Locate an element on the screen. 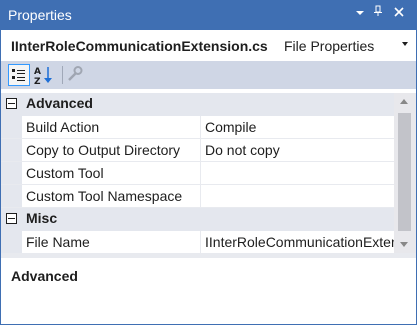 The width and height of the screenshot is (417, 325). property-row: Build Action Compile is located at coordinates (197, 127).